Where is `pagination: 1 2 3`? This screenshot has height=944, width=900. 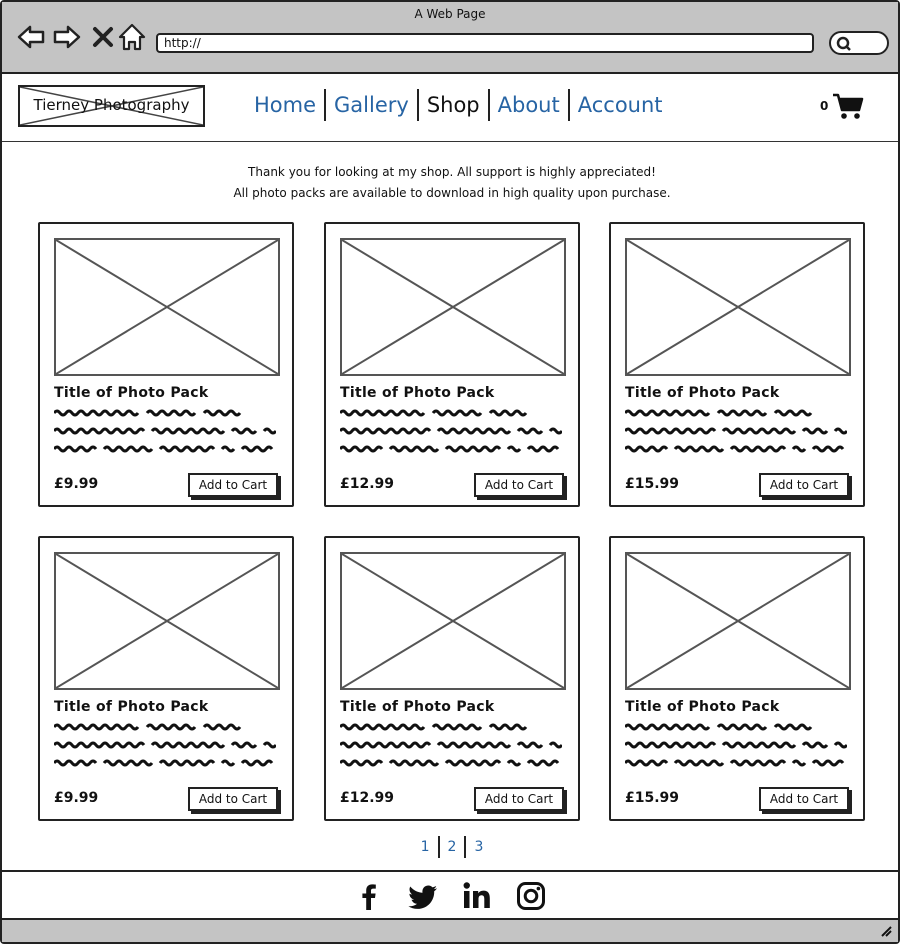
pagination: 1 2 3 is located at coordinates (451, 847).